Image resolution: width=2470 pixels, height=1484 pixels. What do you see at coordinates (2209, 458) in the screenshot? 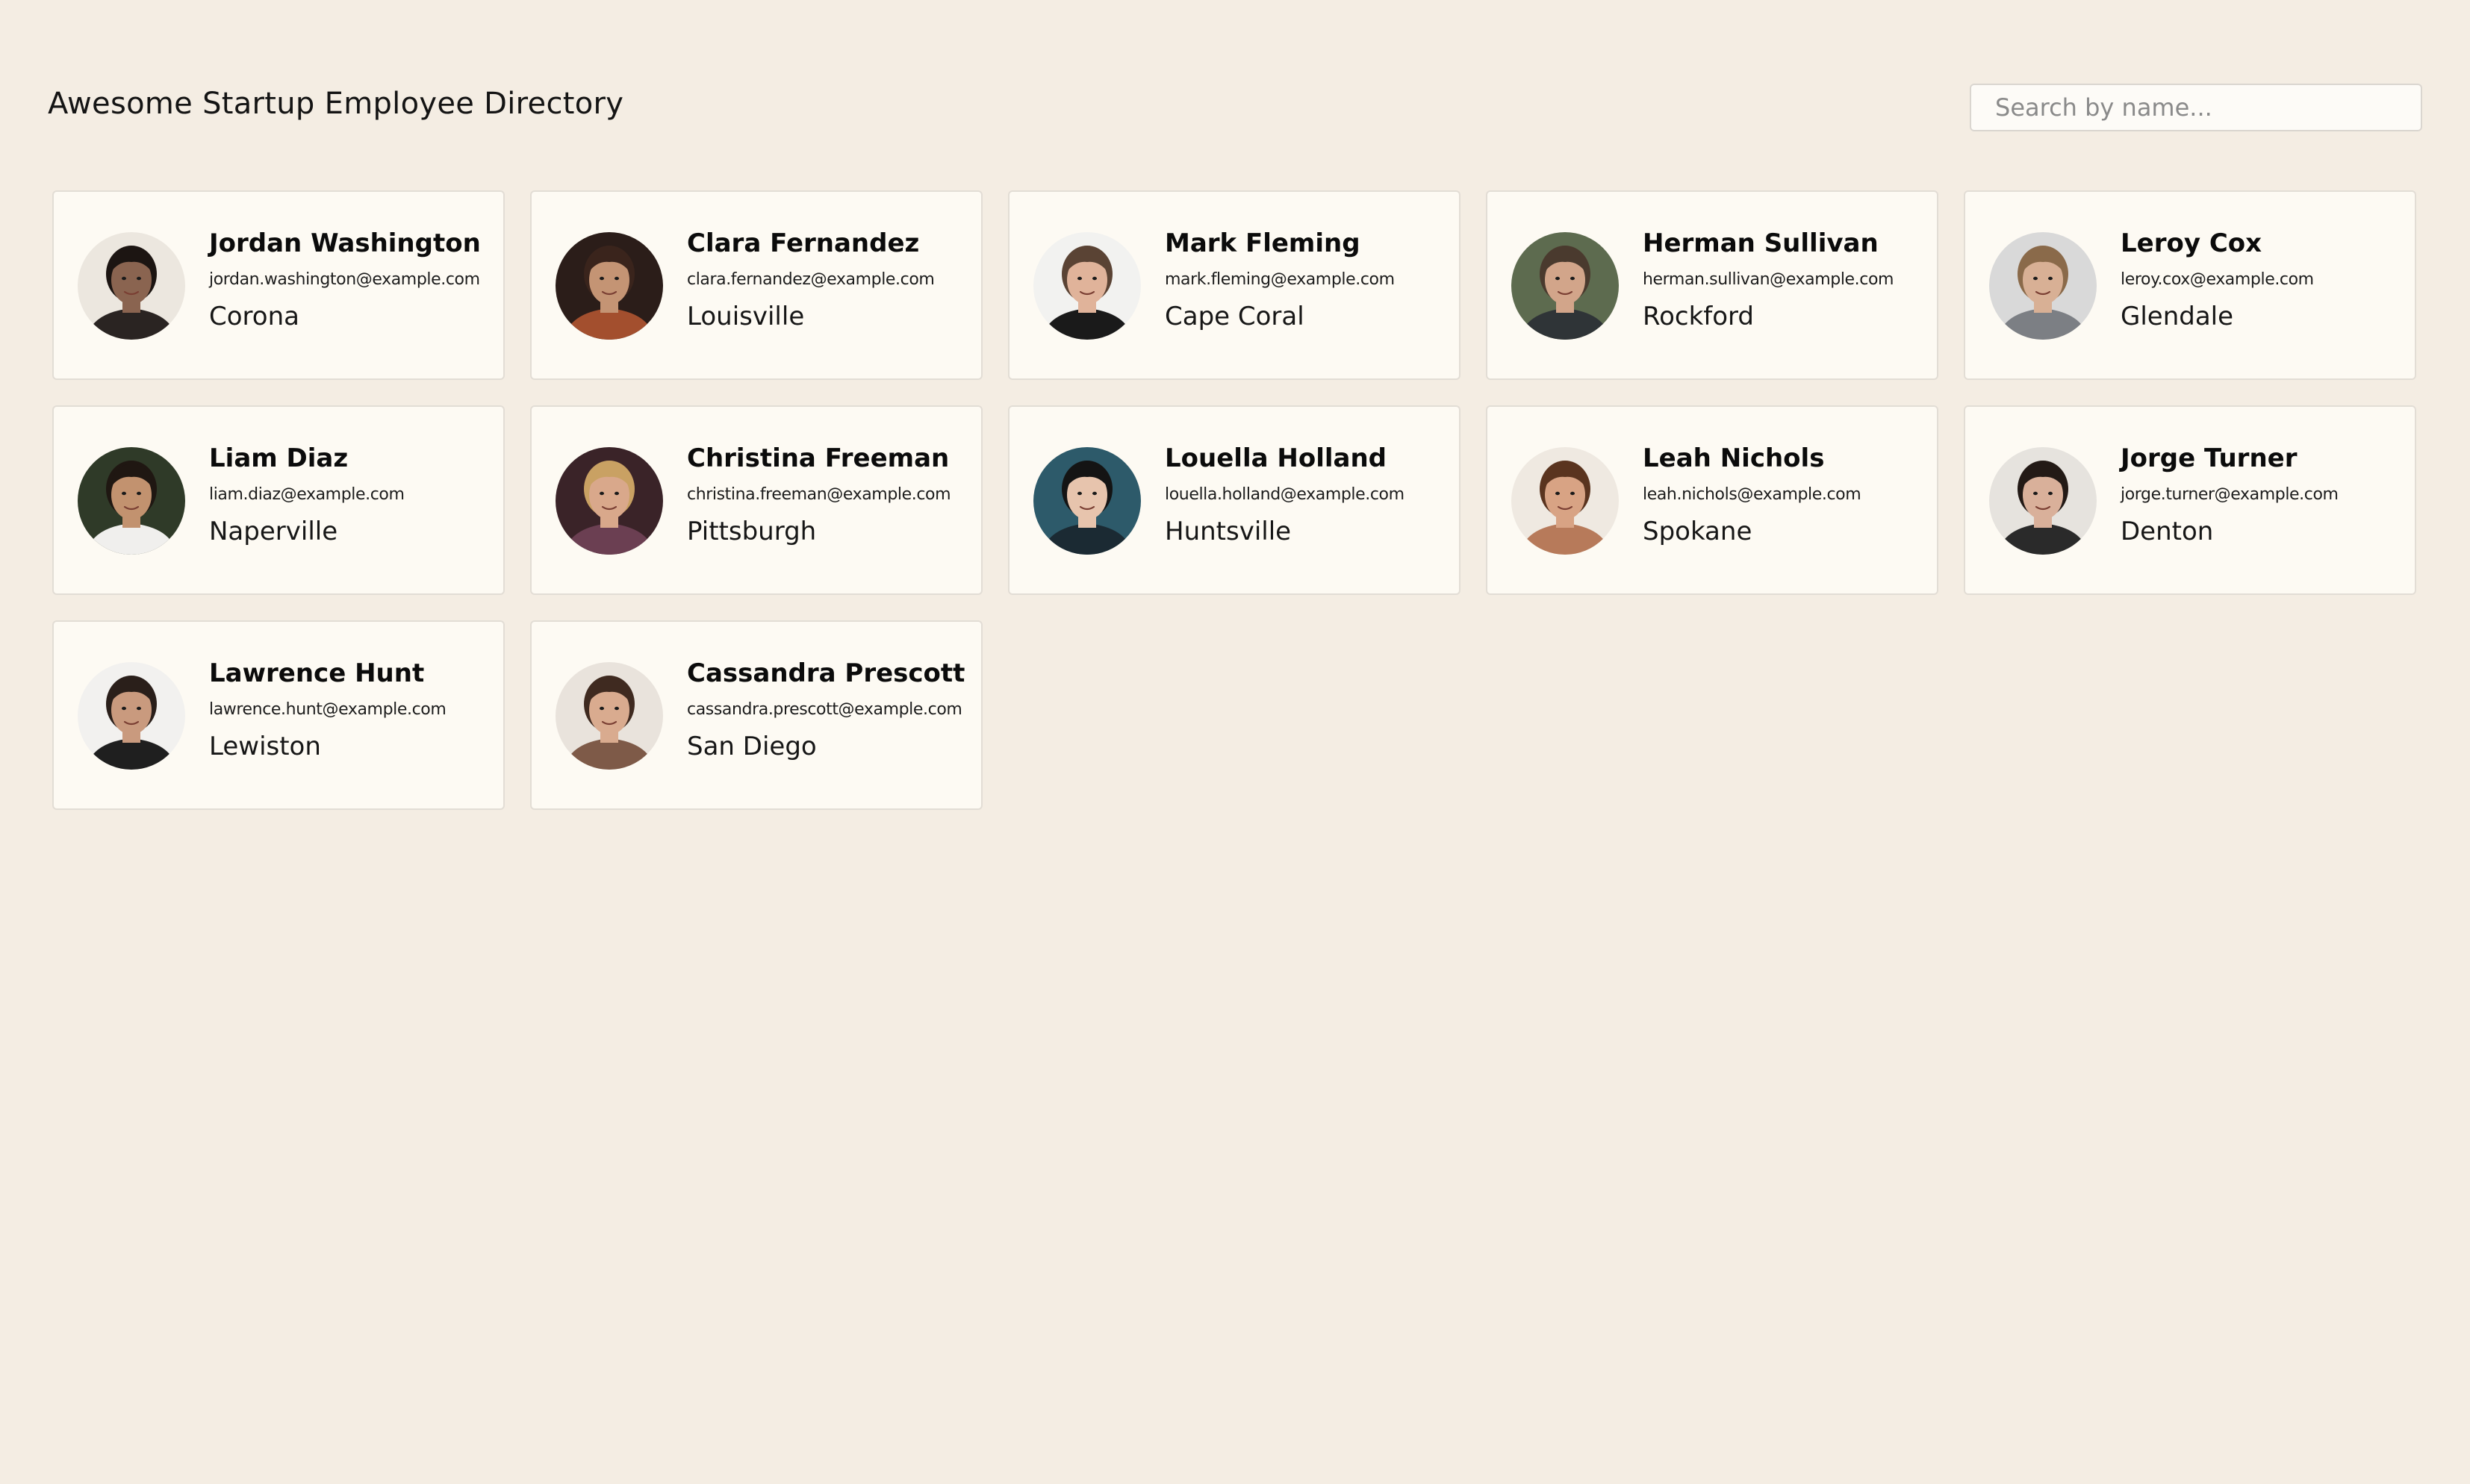
I see `employee-name: Jorge Turner` at bounding box center [2209, 458].